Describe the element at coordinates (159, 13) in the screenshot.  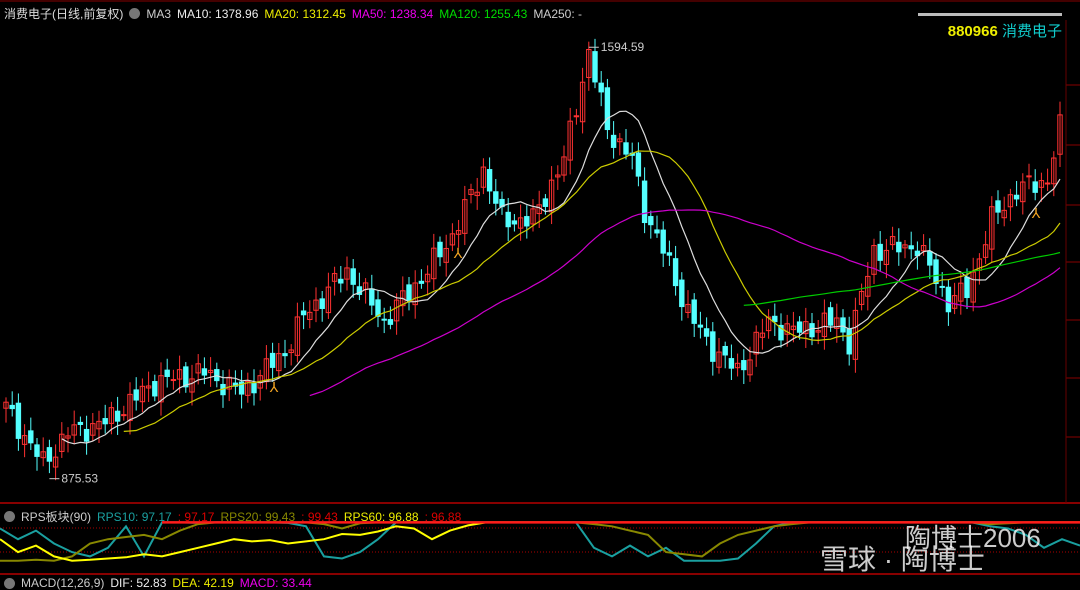
I see `ma3-label: MA3` at that location.